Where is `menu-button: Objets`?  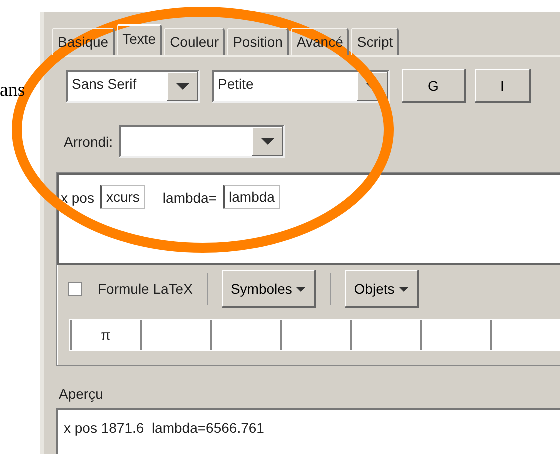 menu-button: Objets is located at coordinates (382, 289).